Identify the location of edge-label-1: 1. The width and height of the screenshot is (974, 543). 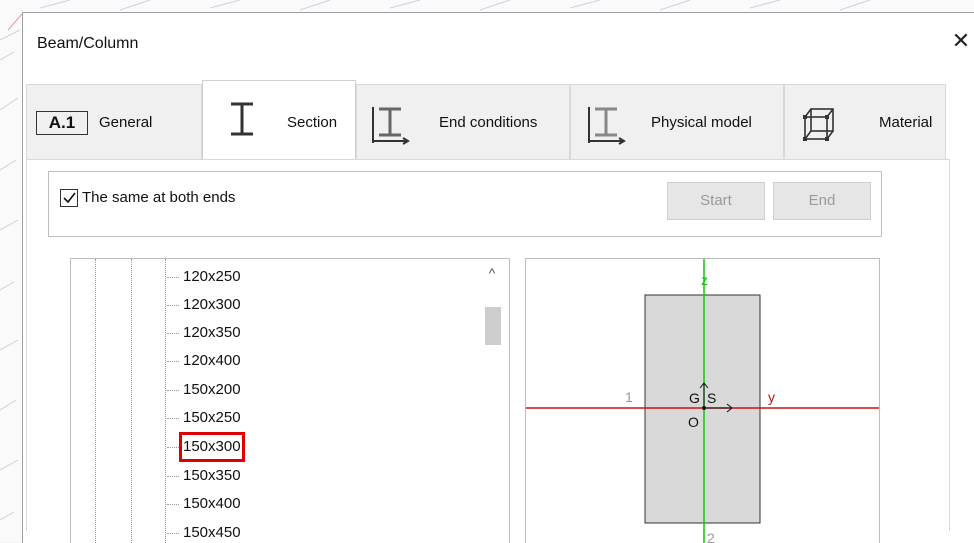
(629, 397).